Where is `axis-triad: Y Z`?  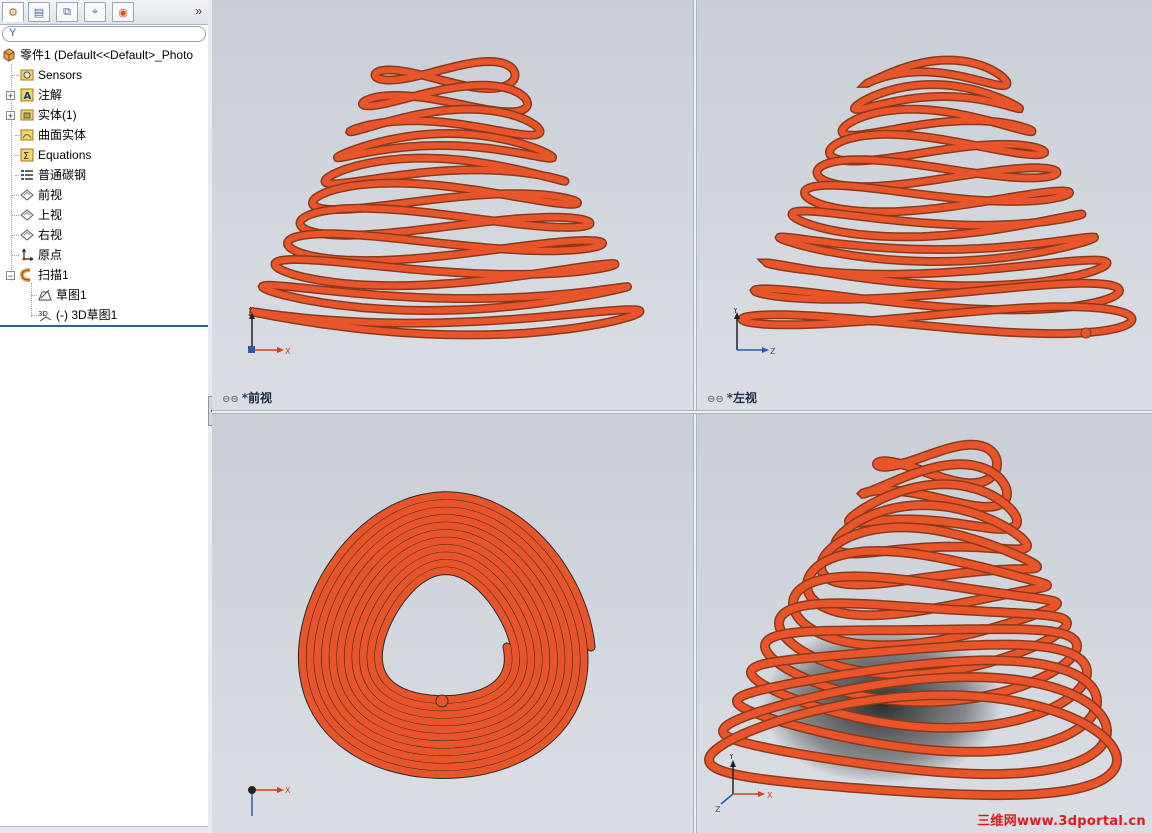
axis-triad: Y Z is located at coordinates (754, 332).